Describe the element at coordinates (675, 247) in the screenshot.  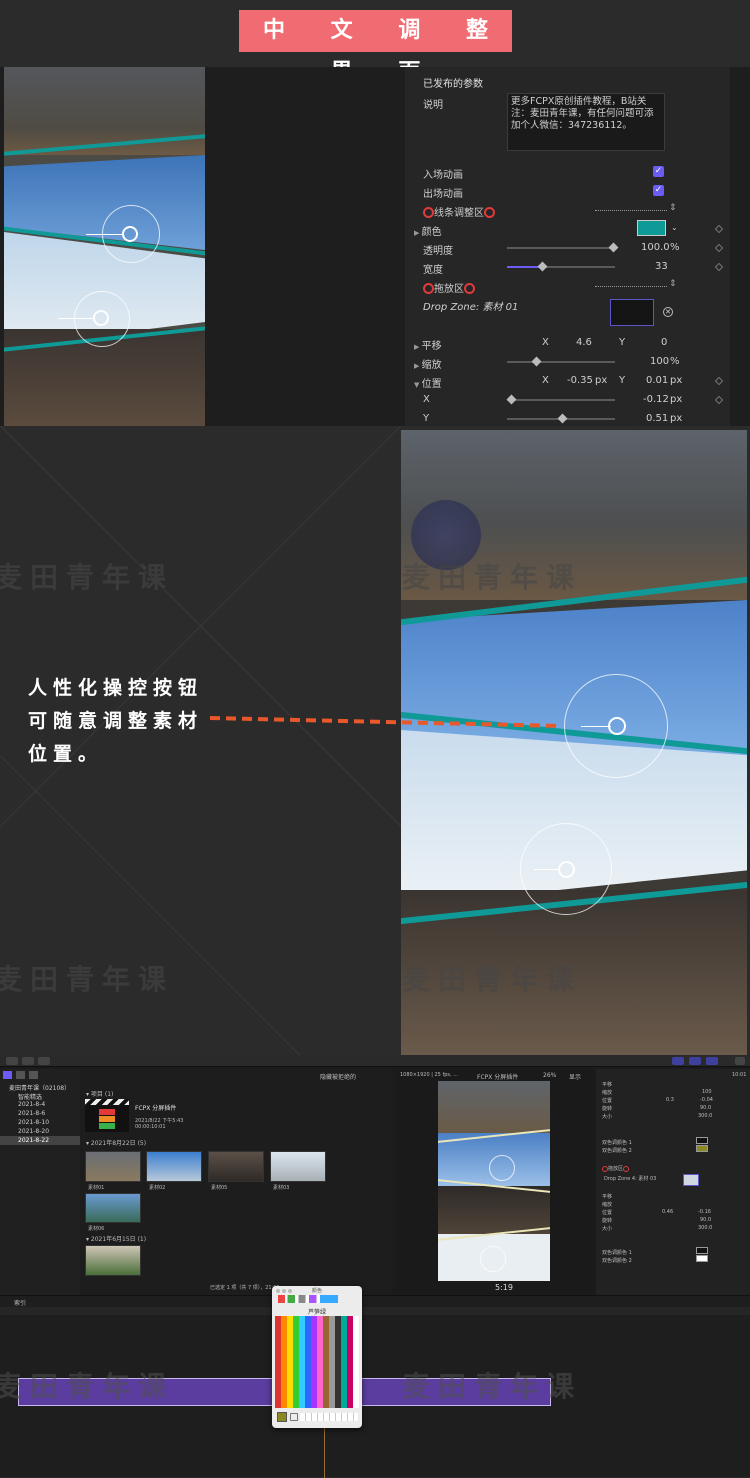
I see `opacity-unit: %` at that location.